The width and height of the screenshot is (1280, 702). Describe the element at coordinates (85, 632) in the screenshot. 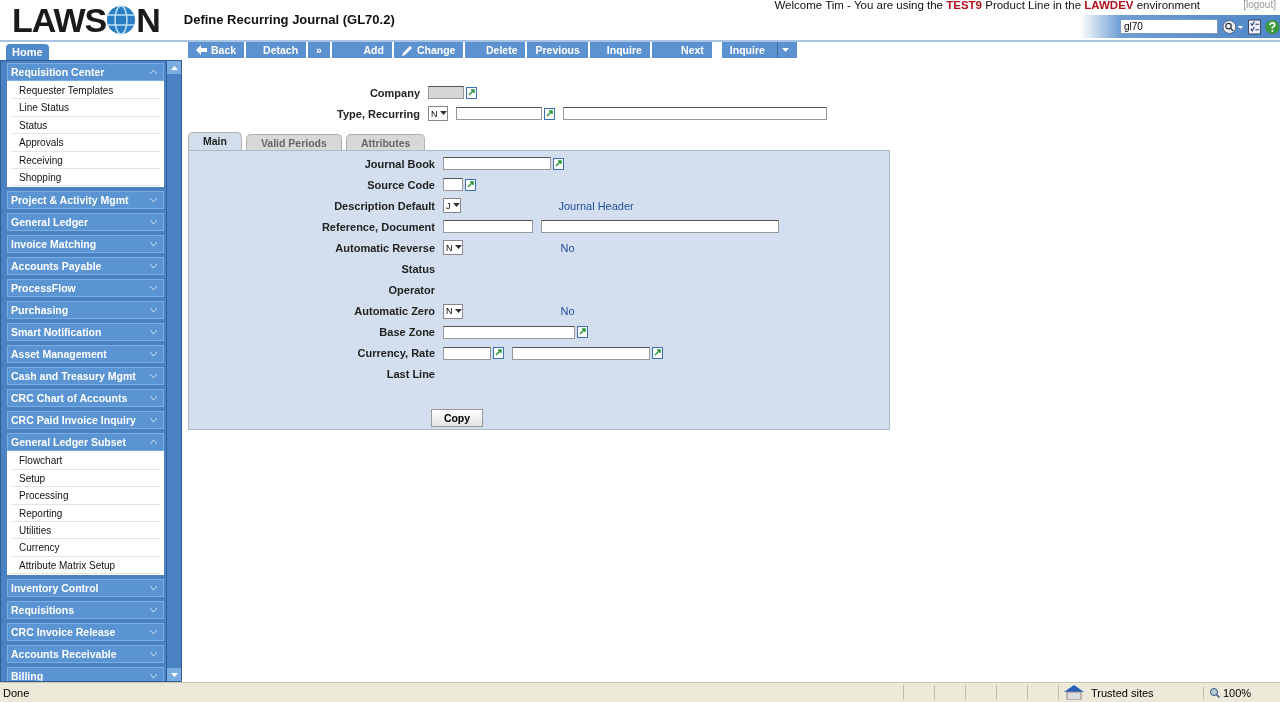

I see `menu-group-header: CRC Invoice Release` at that location.